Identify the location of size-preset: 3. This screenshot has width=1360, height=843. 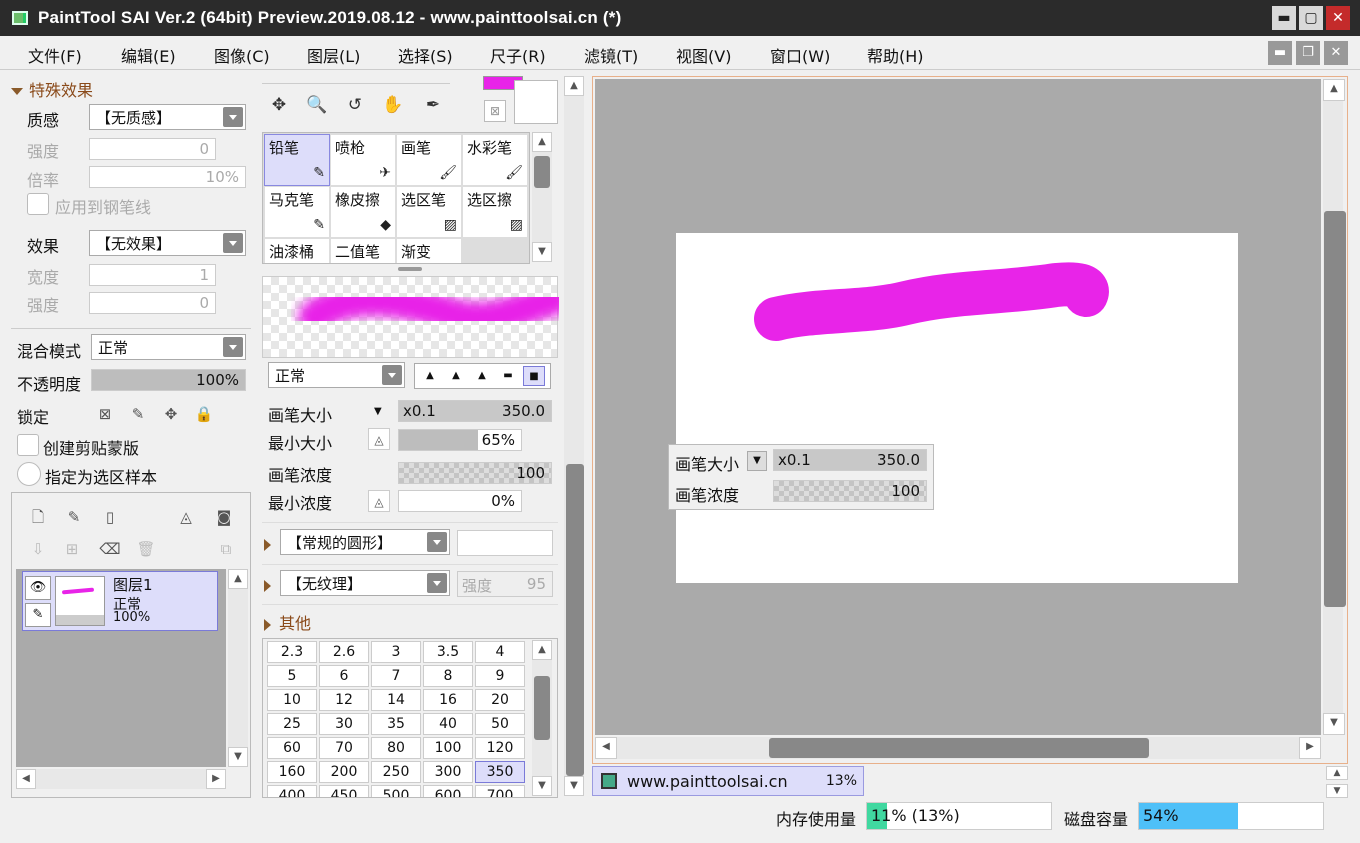
(396, 652).